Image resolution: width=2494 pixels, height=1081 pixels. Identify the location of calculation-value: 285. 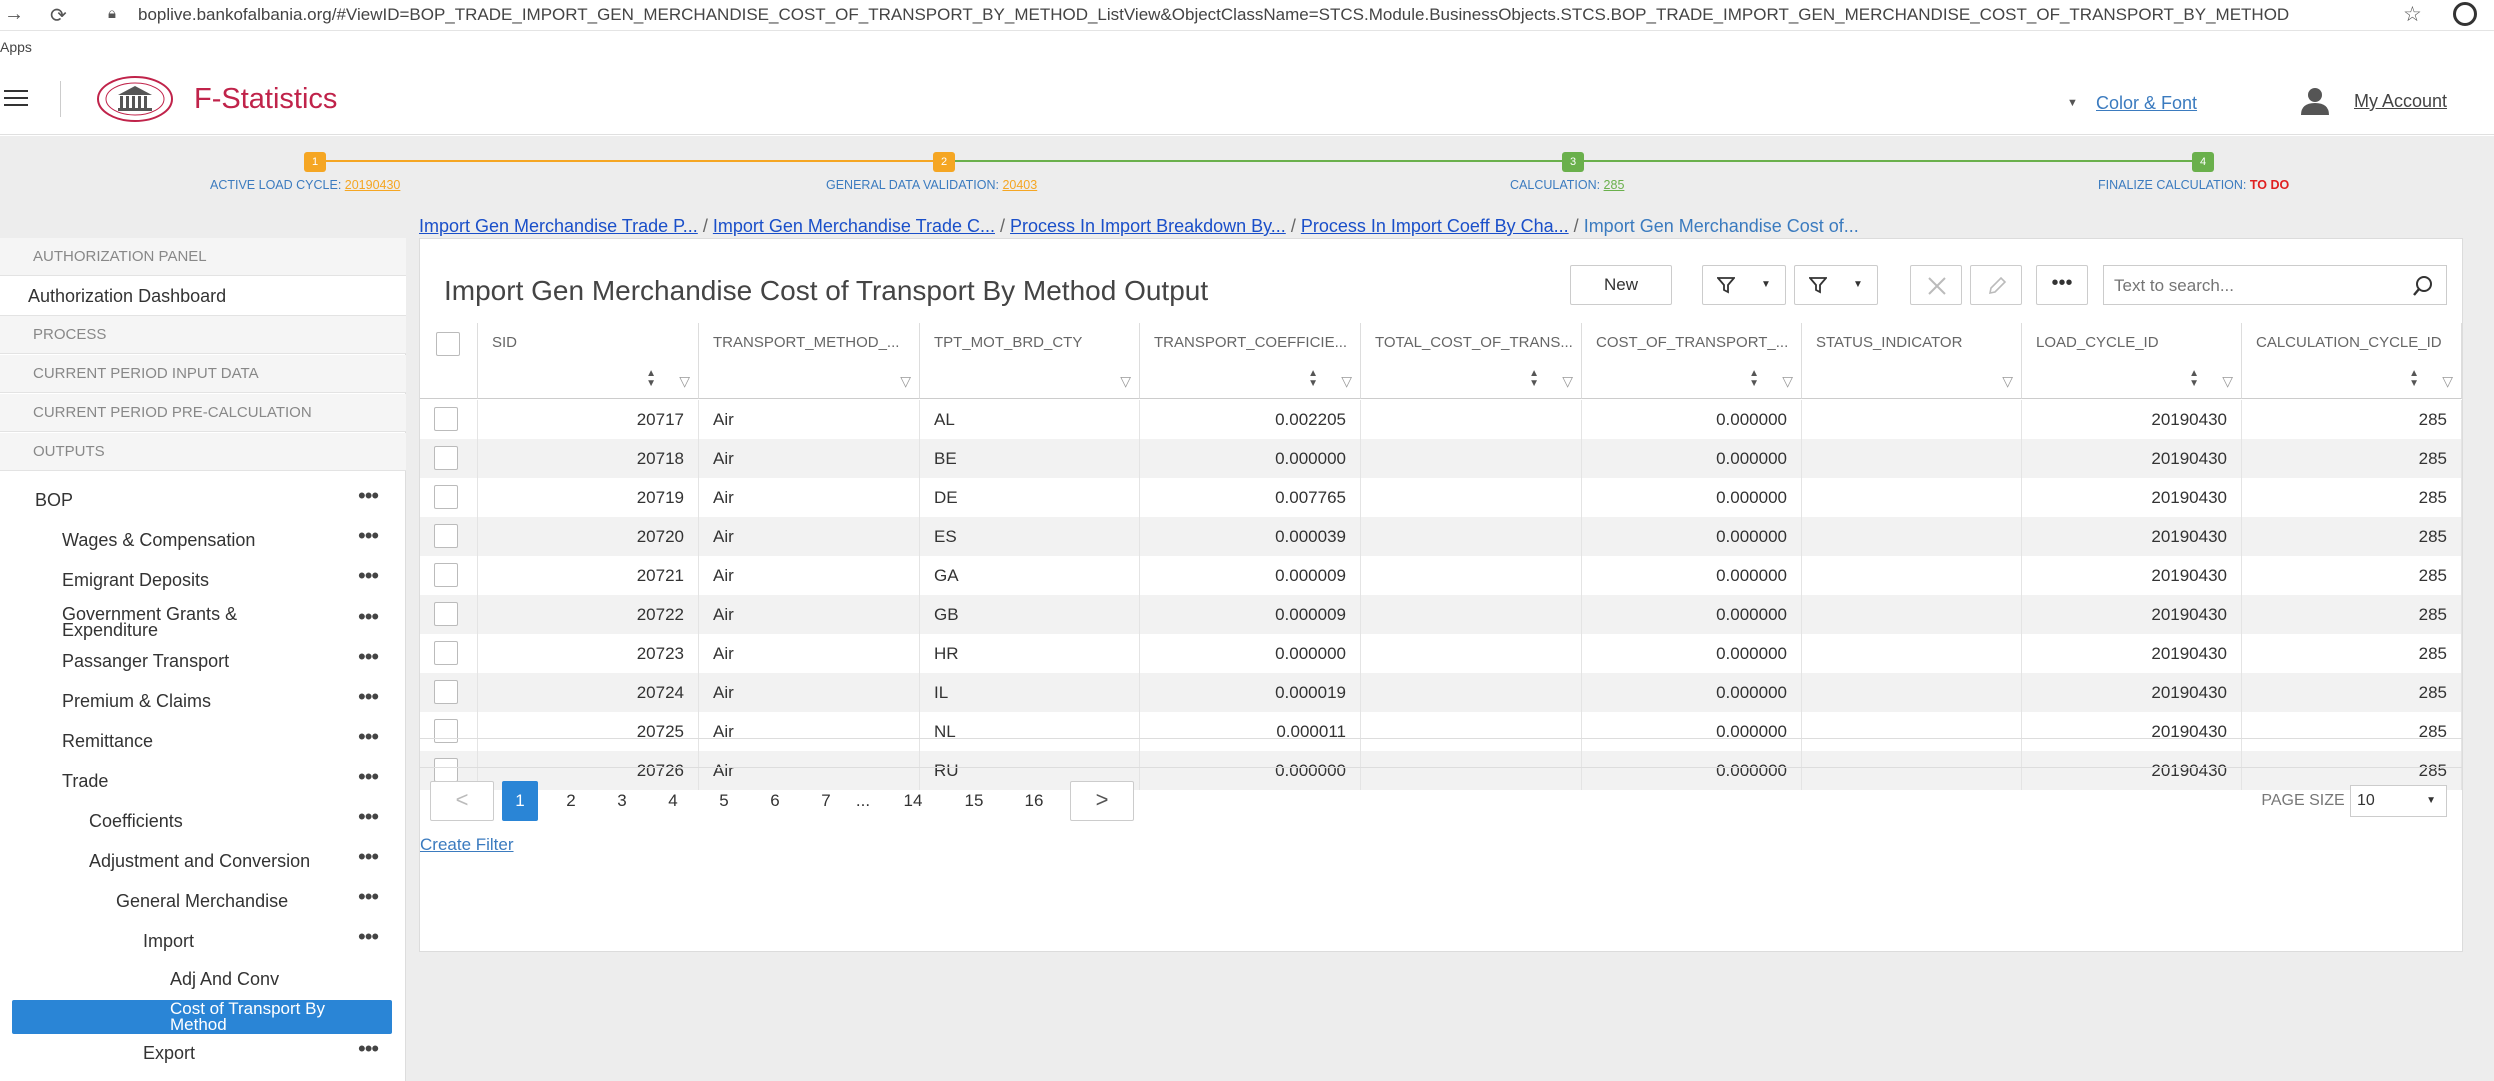
(1614, 185).